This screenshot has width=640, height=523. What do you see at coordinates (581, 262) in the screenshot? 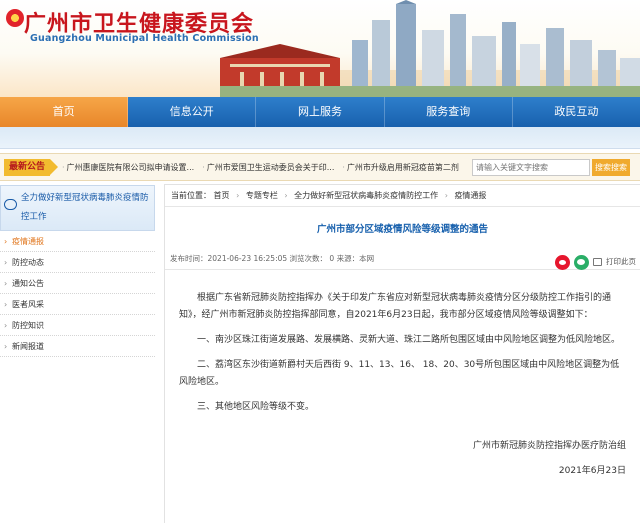
I see `wechat-share-icon` at bounding box center [581, 262].